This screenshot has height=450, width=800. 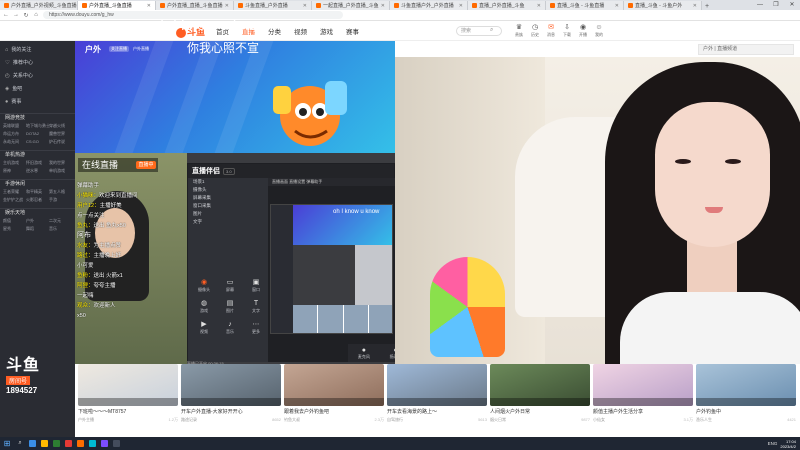 What do you see at coordinates (189, 419) in the screenshot?
I see `card-anchor: 路途记录` at bounding box center [189, 419].